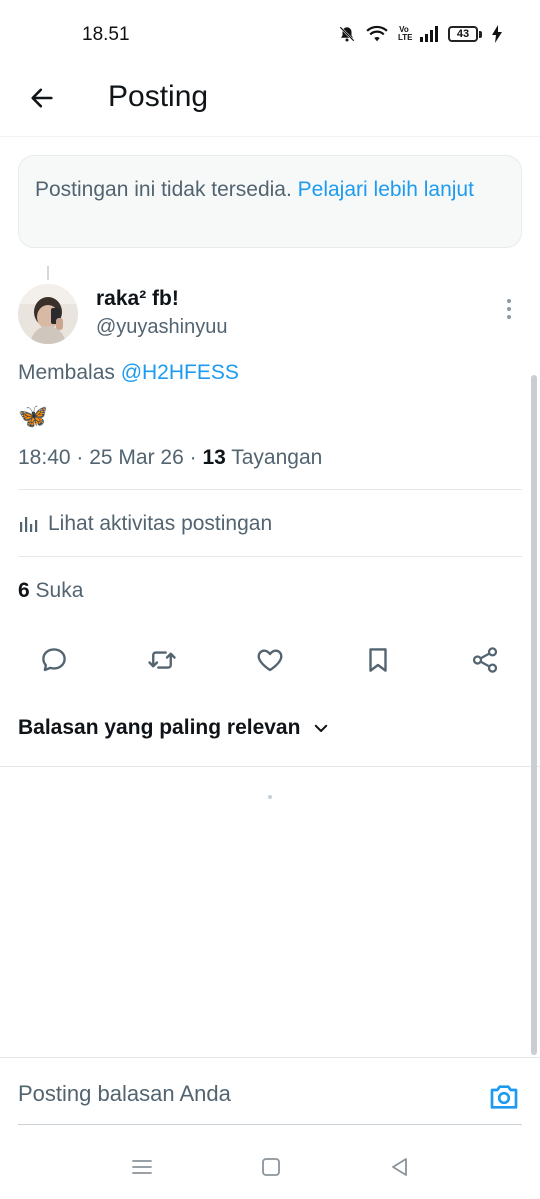  I want to click on post-activity-button: Lihat aktivitas postingan, so click(145, 524).